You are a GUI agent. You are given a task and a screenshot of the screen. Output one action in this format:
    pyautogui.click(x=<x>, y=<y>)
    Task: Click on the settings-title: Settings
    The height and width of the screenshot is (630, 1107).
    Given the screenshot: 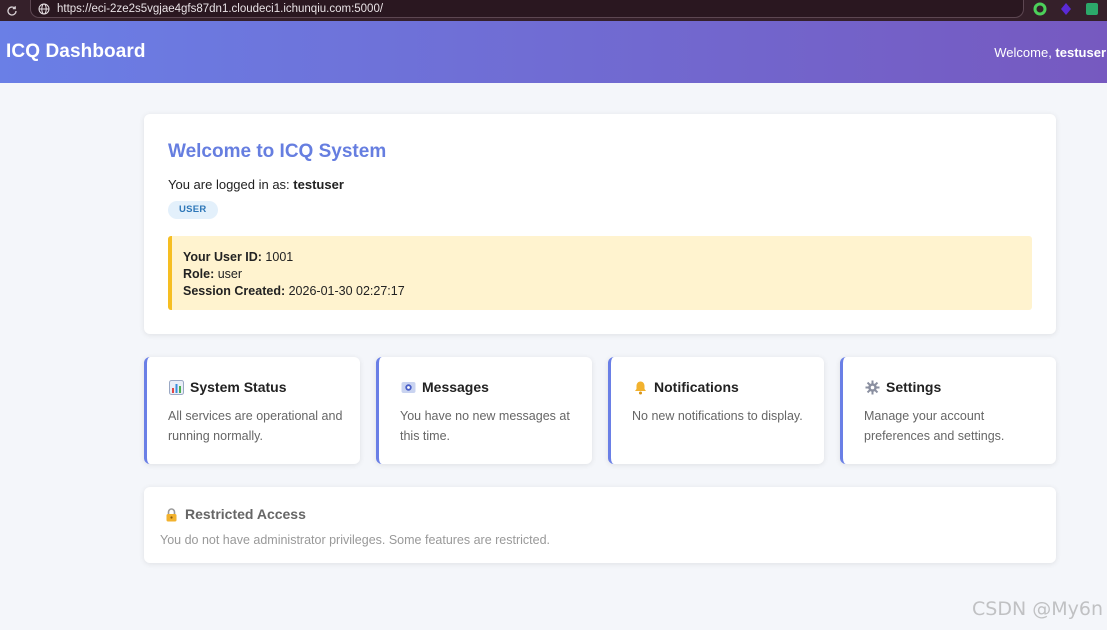 What is the action you would take?
    pyautogui.click(x=914, y=387)
    